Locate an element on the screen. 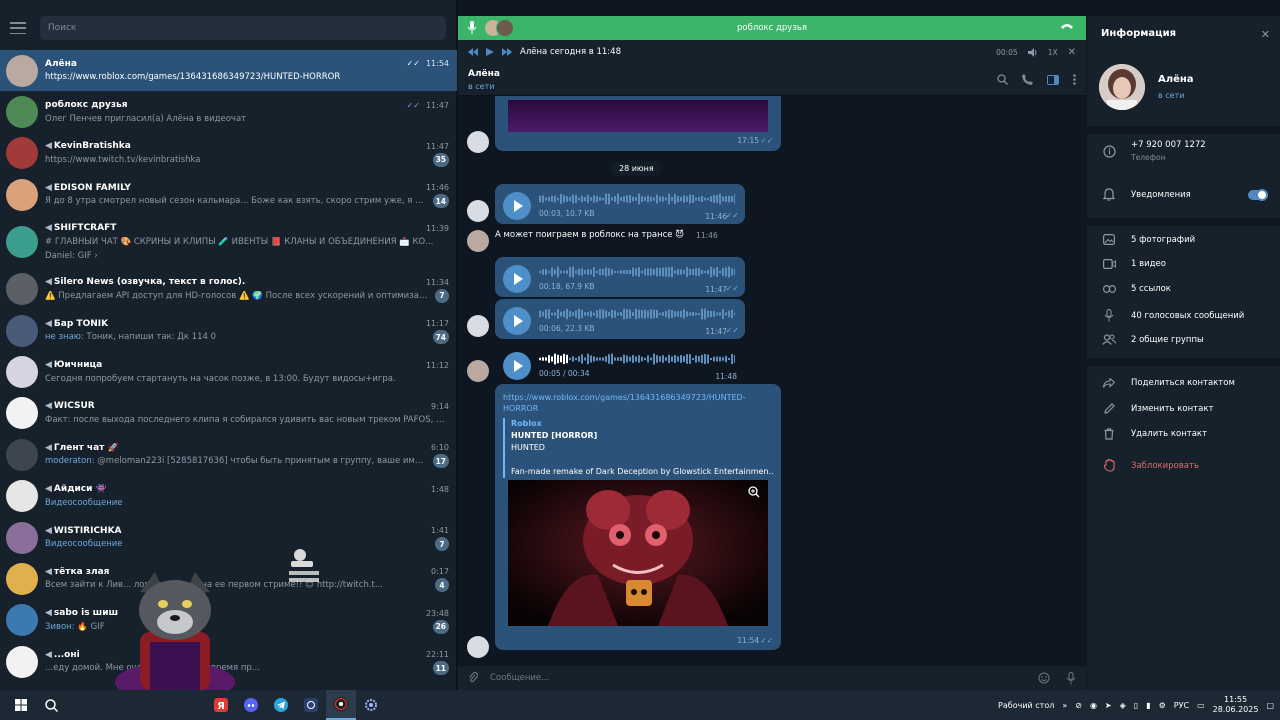 Image resolution: width=1280 pixels, height=720 pixels. phone-row: +7 920 007 1272 Телефон is located at coordinates (1183, 151).